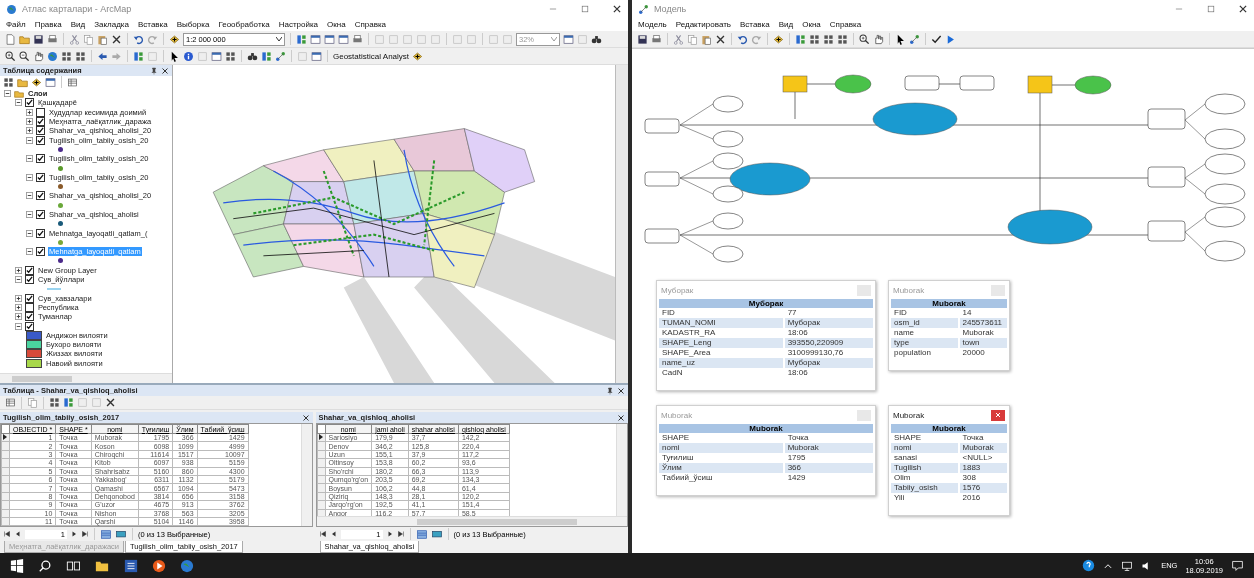  What do you see at coordinates (131, 565) in the screenshot?
I see `document-icon` at bounding box center [131, 565].